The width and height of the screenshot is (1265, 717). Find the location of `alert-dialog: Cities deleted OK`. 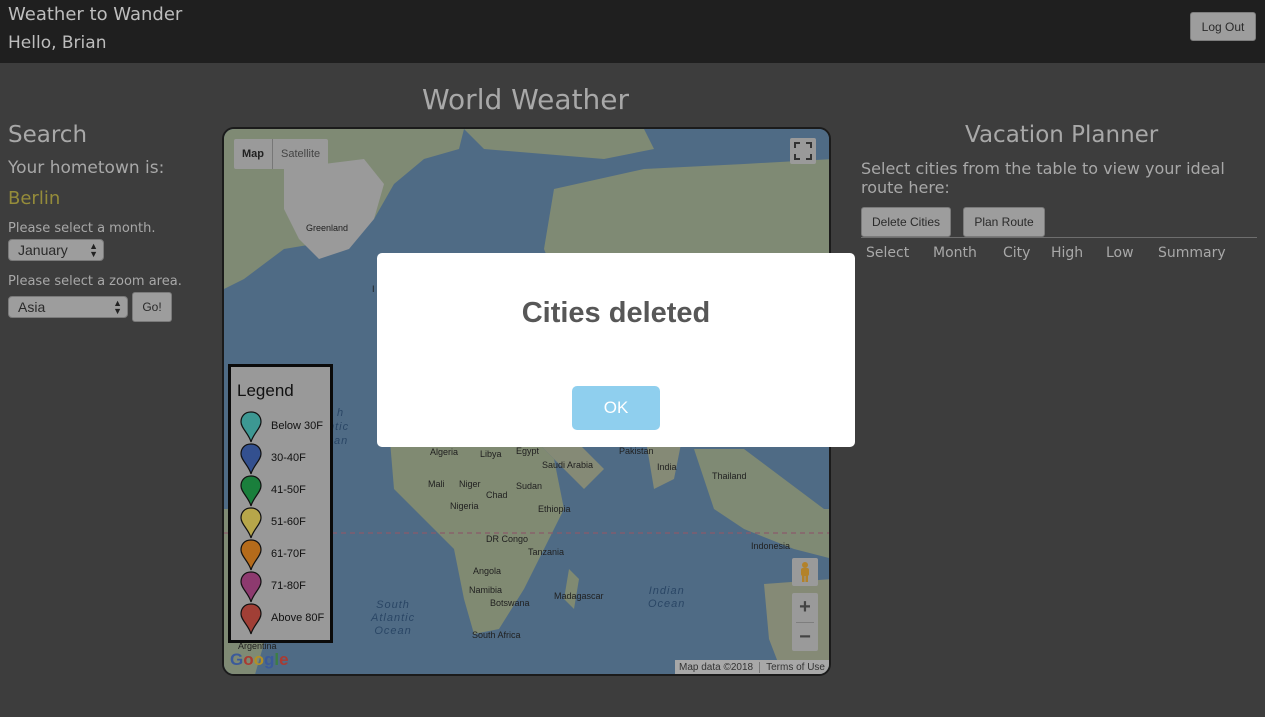

alert-dialog: Cities deleted OK is located at coordinates (616, 350).